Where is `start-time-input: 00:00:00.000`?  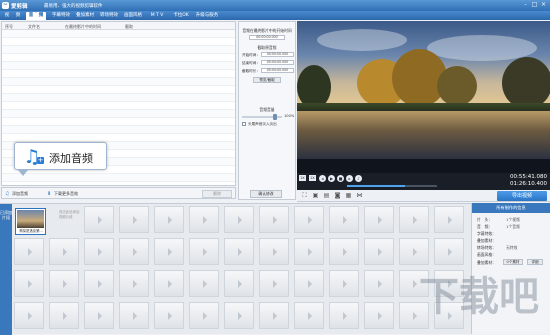
start-time-input: 00:00:00.000 is located at coordinates (277, 54).